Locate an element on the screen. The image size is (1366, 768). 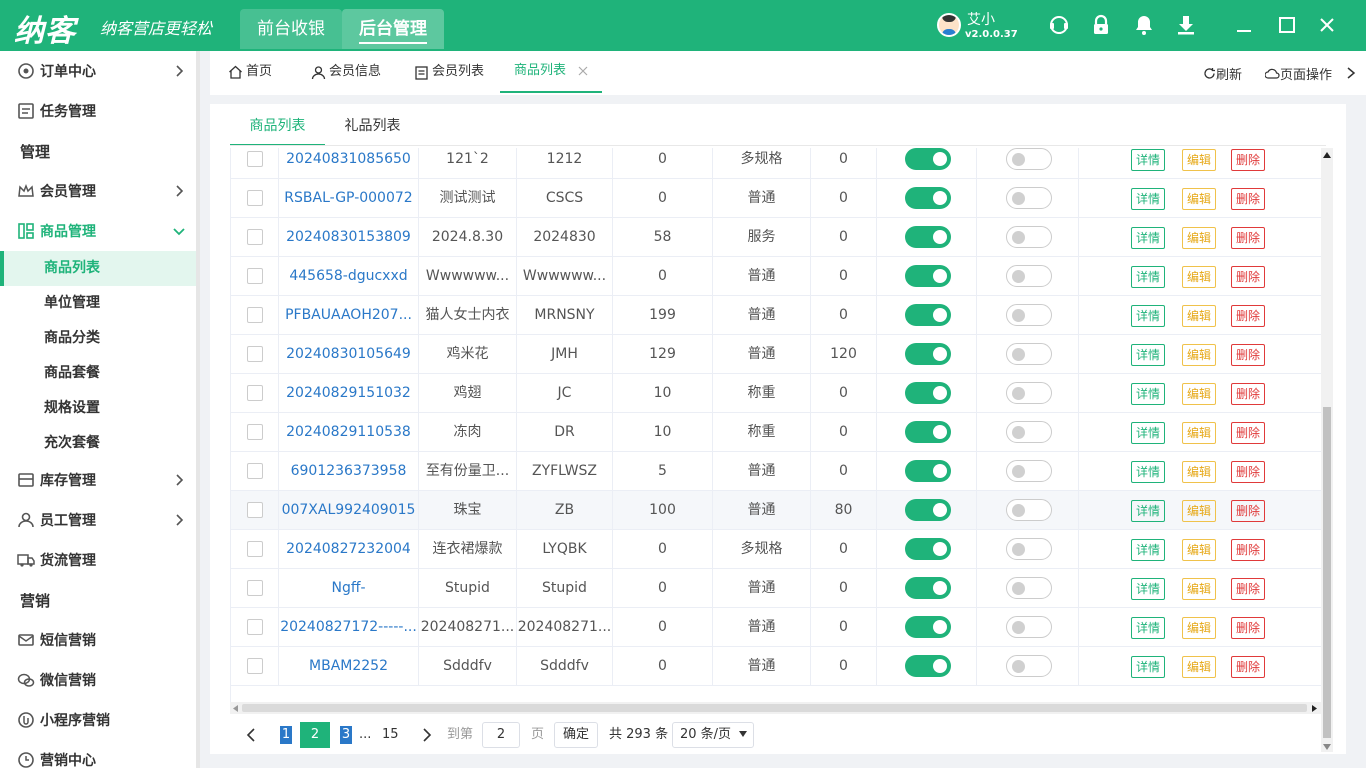
horizontal-scroll-thumb is located at coordinates (774, 708).